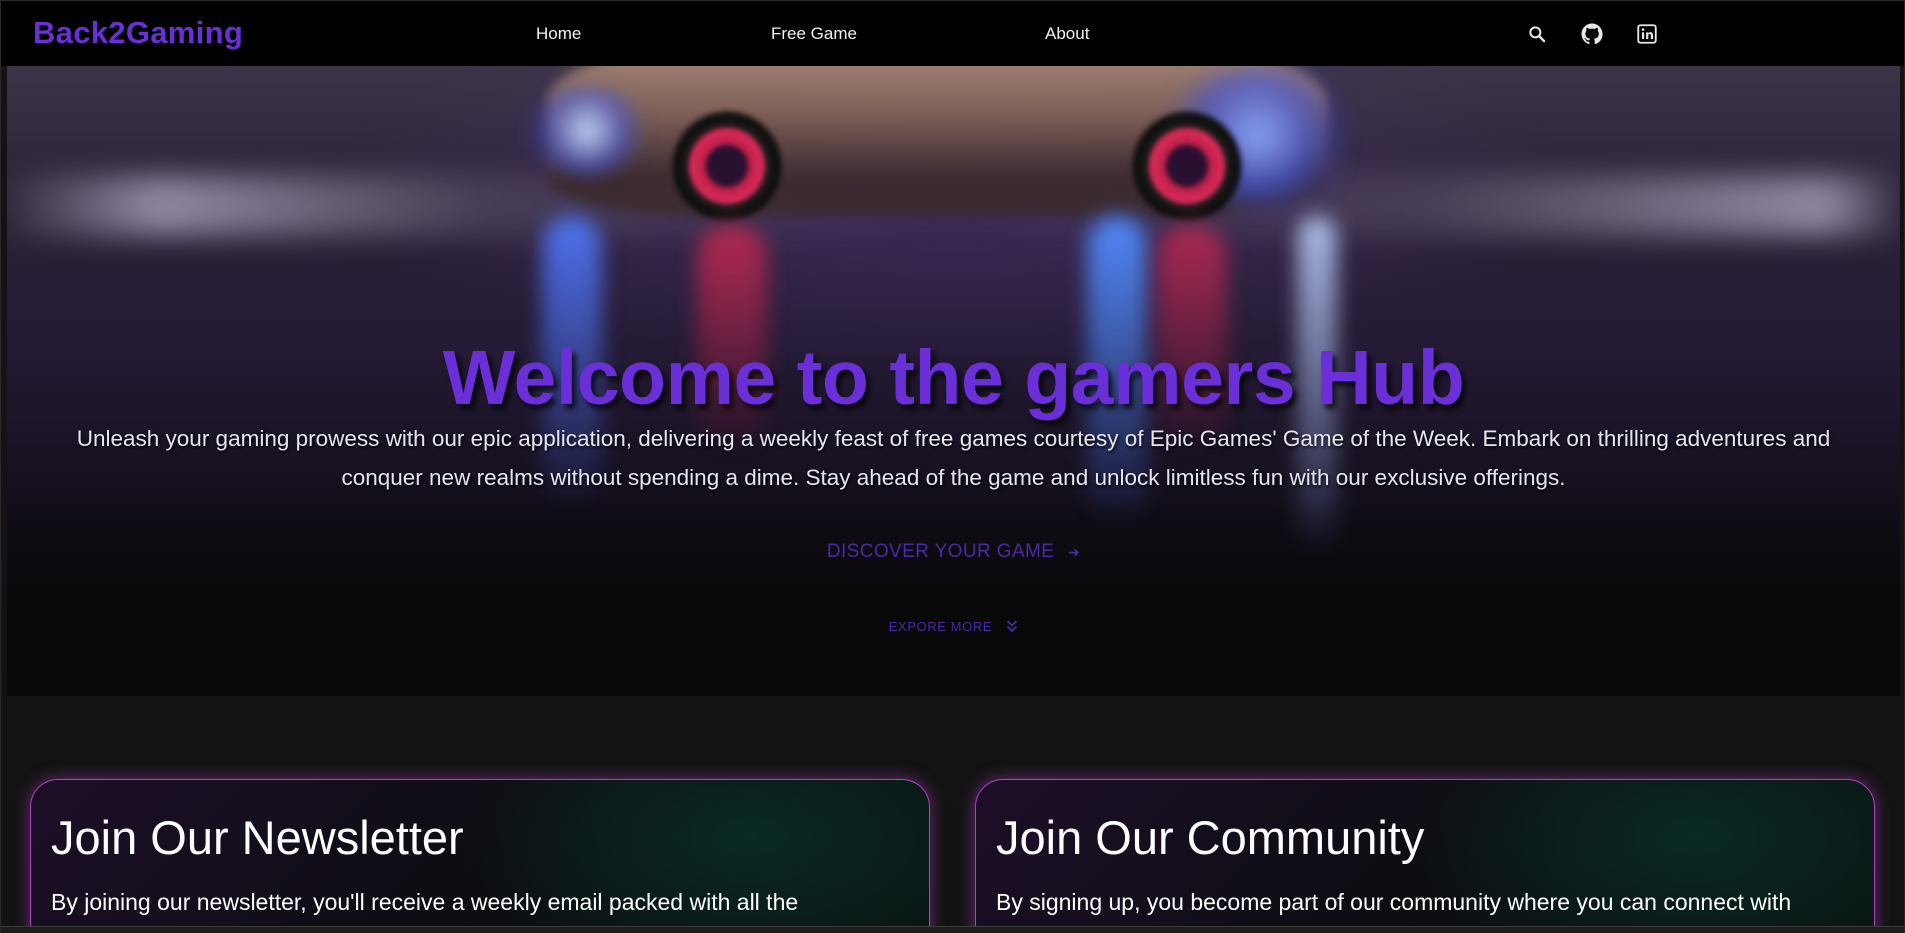 The width and height of the screenshot is (1905, 933). I want to click on nav-link-about: About, so click(1067, 34).